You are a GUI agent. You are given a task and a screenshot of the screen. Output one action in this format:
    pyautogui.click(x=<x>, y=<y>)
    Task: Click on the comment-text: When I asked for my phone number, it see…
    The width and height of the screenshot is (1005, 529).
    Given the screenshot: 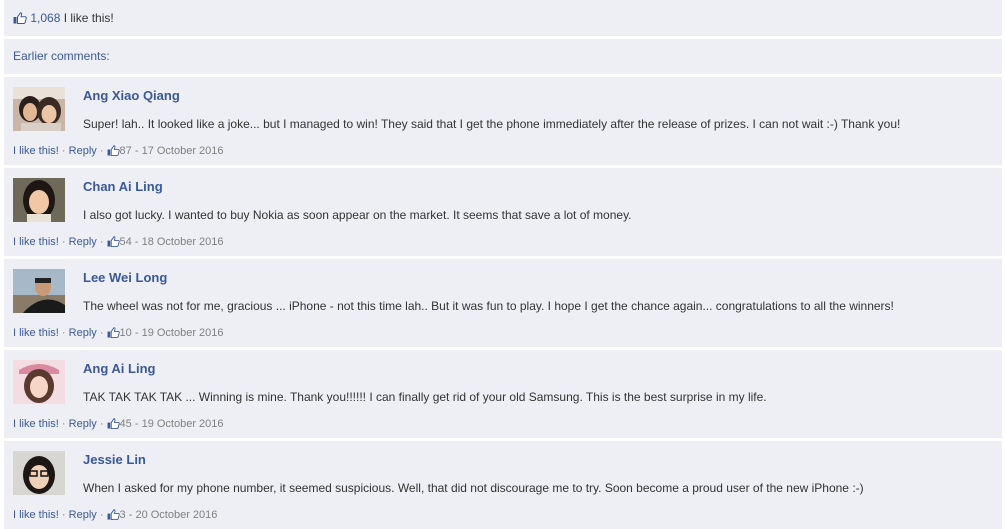 What is the action you would take?
    pyautogui.click(x=473, y=488)
    